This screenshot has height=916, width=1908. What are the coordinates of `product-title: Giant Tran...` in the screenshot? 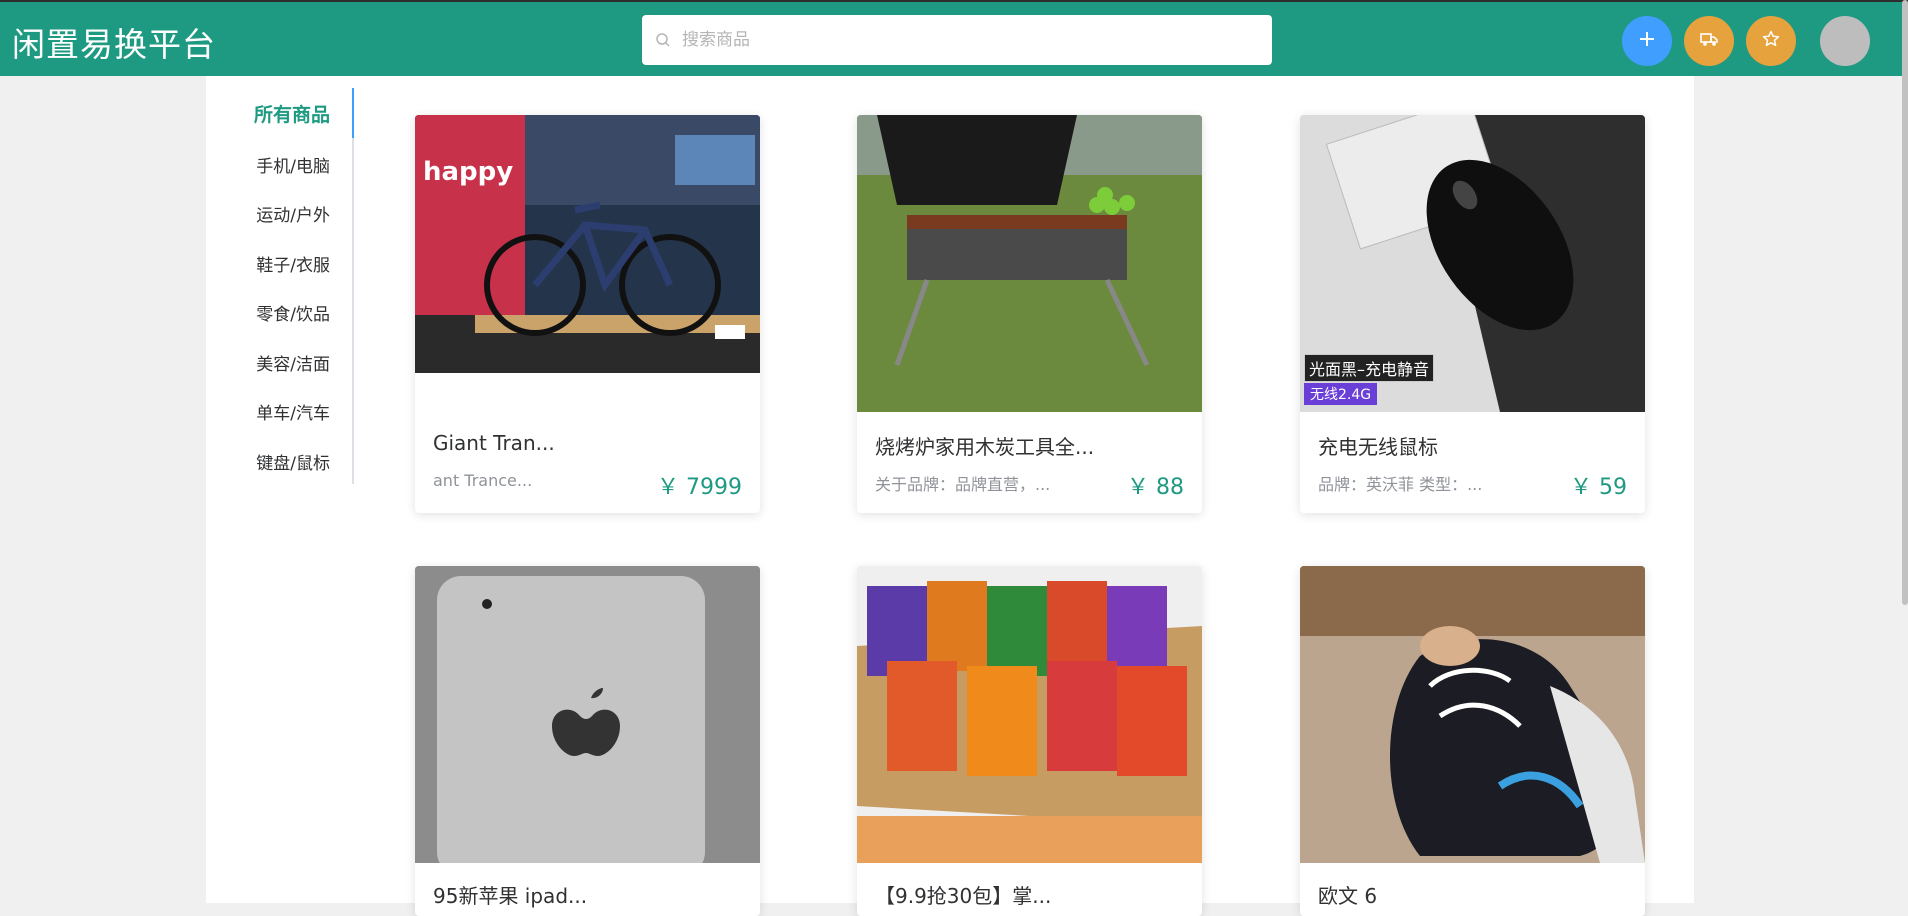 It's located at (494, 443).